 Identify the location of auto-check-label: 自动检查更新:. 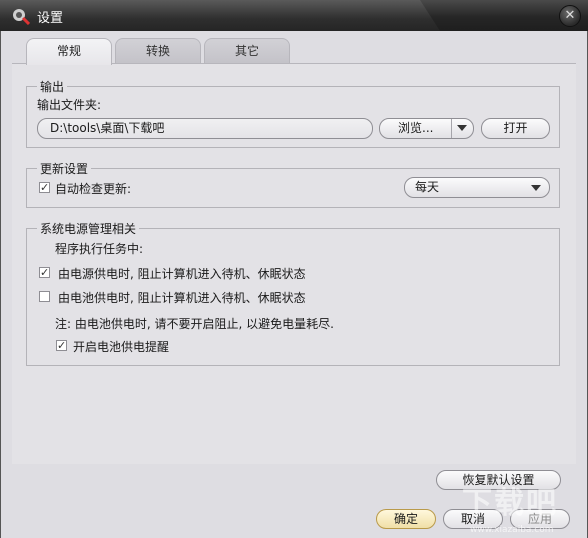
(93, 189).